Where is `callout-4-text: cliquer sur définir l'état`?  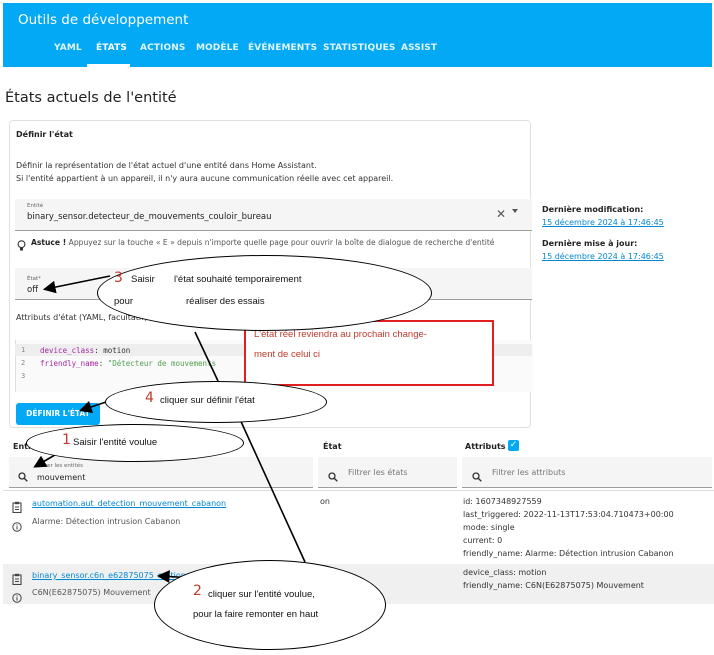
callout-4-text: cliquer sur définir l'état is located at coordinates (207, 400).